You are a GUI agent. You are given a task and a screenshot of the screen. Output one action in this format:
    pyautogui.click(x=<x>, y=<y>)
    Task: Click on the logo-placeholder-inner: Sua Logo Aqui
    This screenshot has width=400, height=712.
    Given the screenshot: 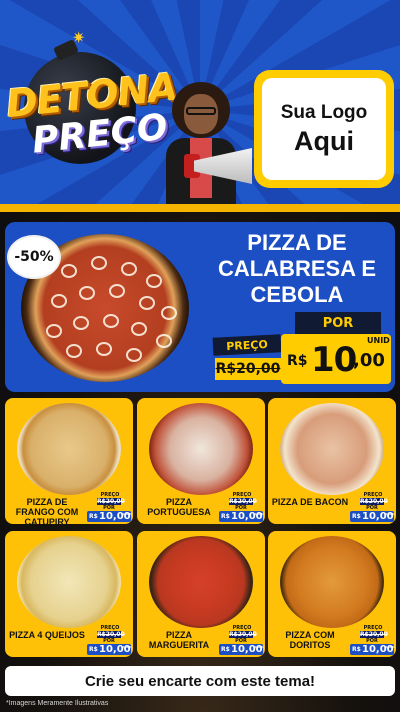 What is the action you would take?
    pyautogui.click(x=324, y=129)
    